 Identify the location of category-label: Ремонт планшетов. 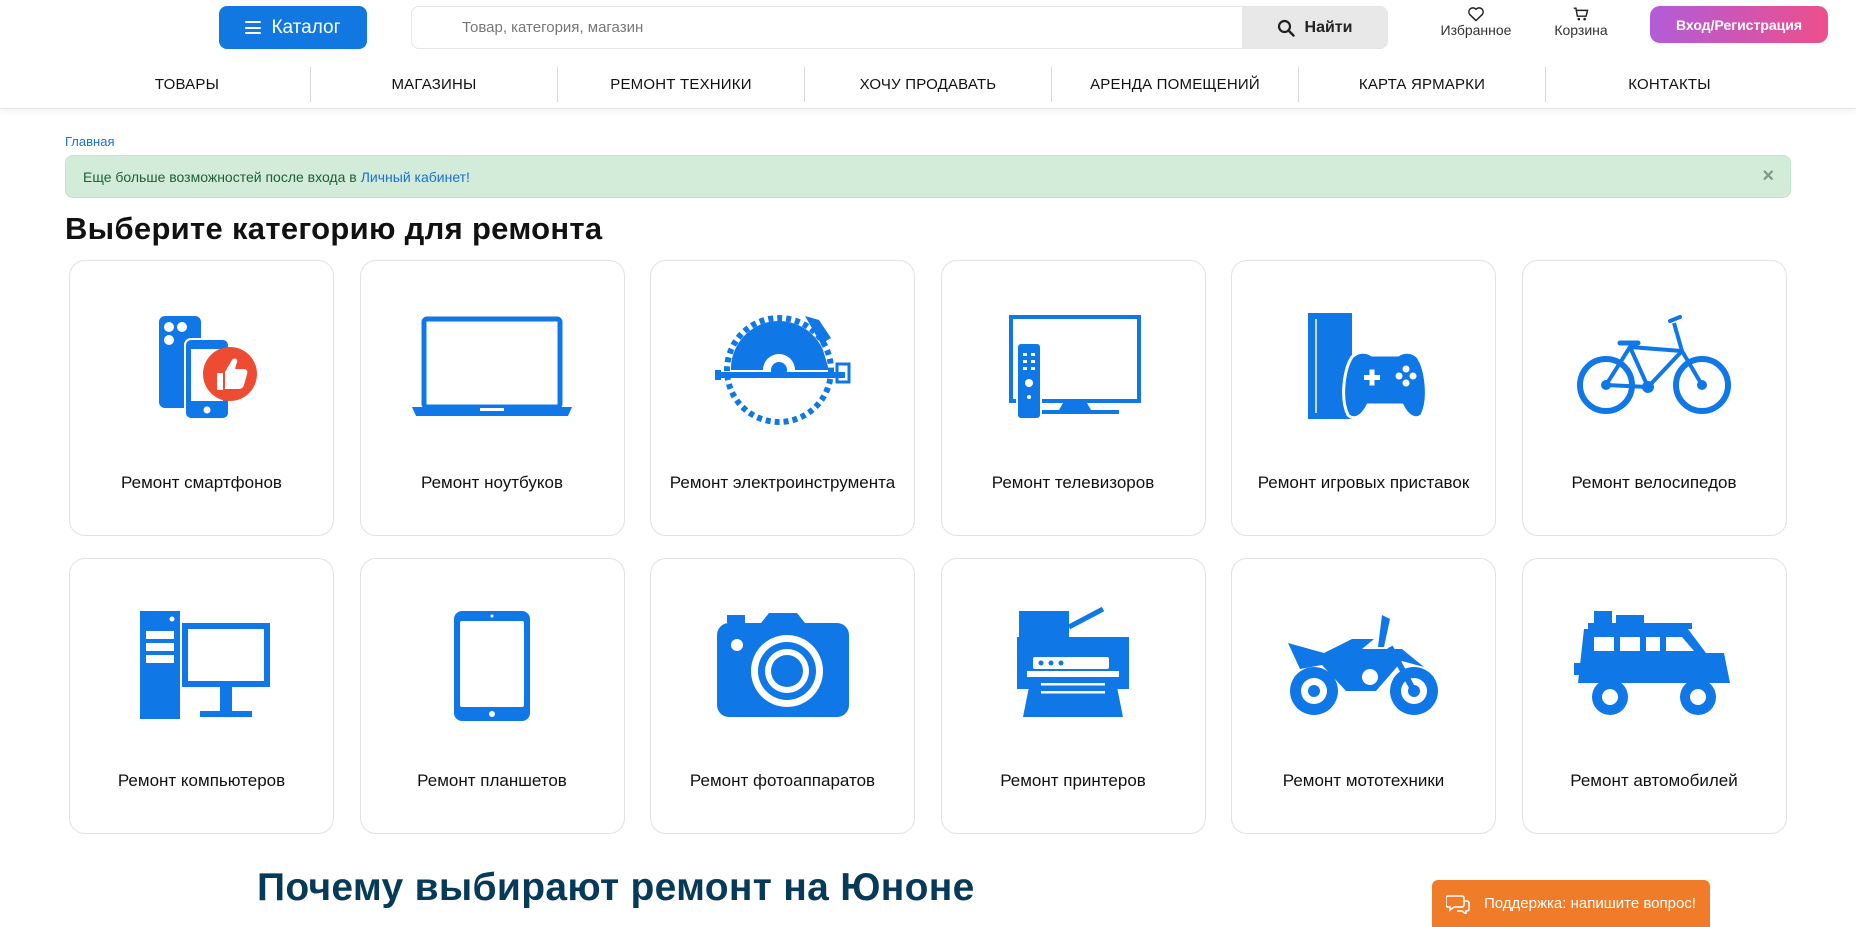
(492, 780).